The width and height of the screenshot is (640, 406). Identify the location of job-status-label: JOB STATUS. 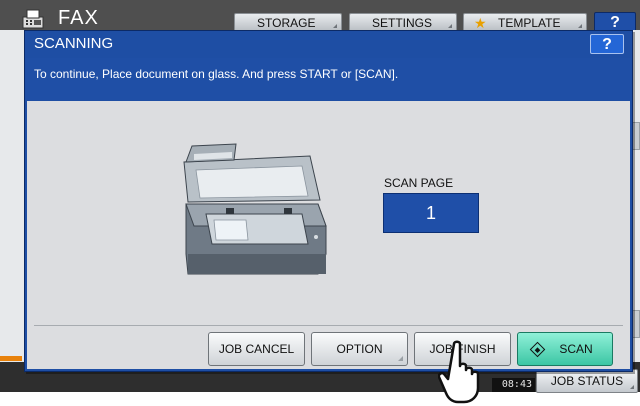
(587, 381).